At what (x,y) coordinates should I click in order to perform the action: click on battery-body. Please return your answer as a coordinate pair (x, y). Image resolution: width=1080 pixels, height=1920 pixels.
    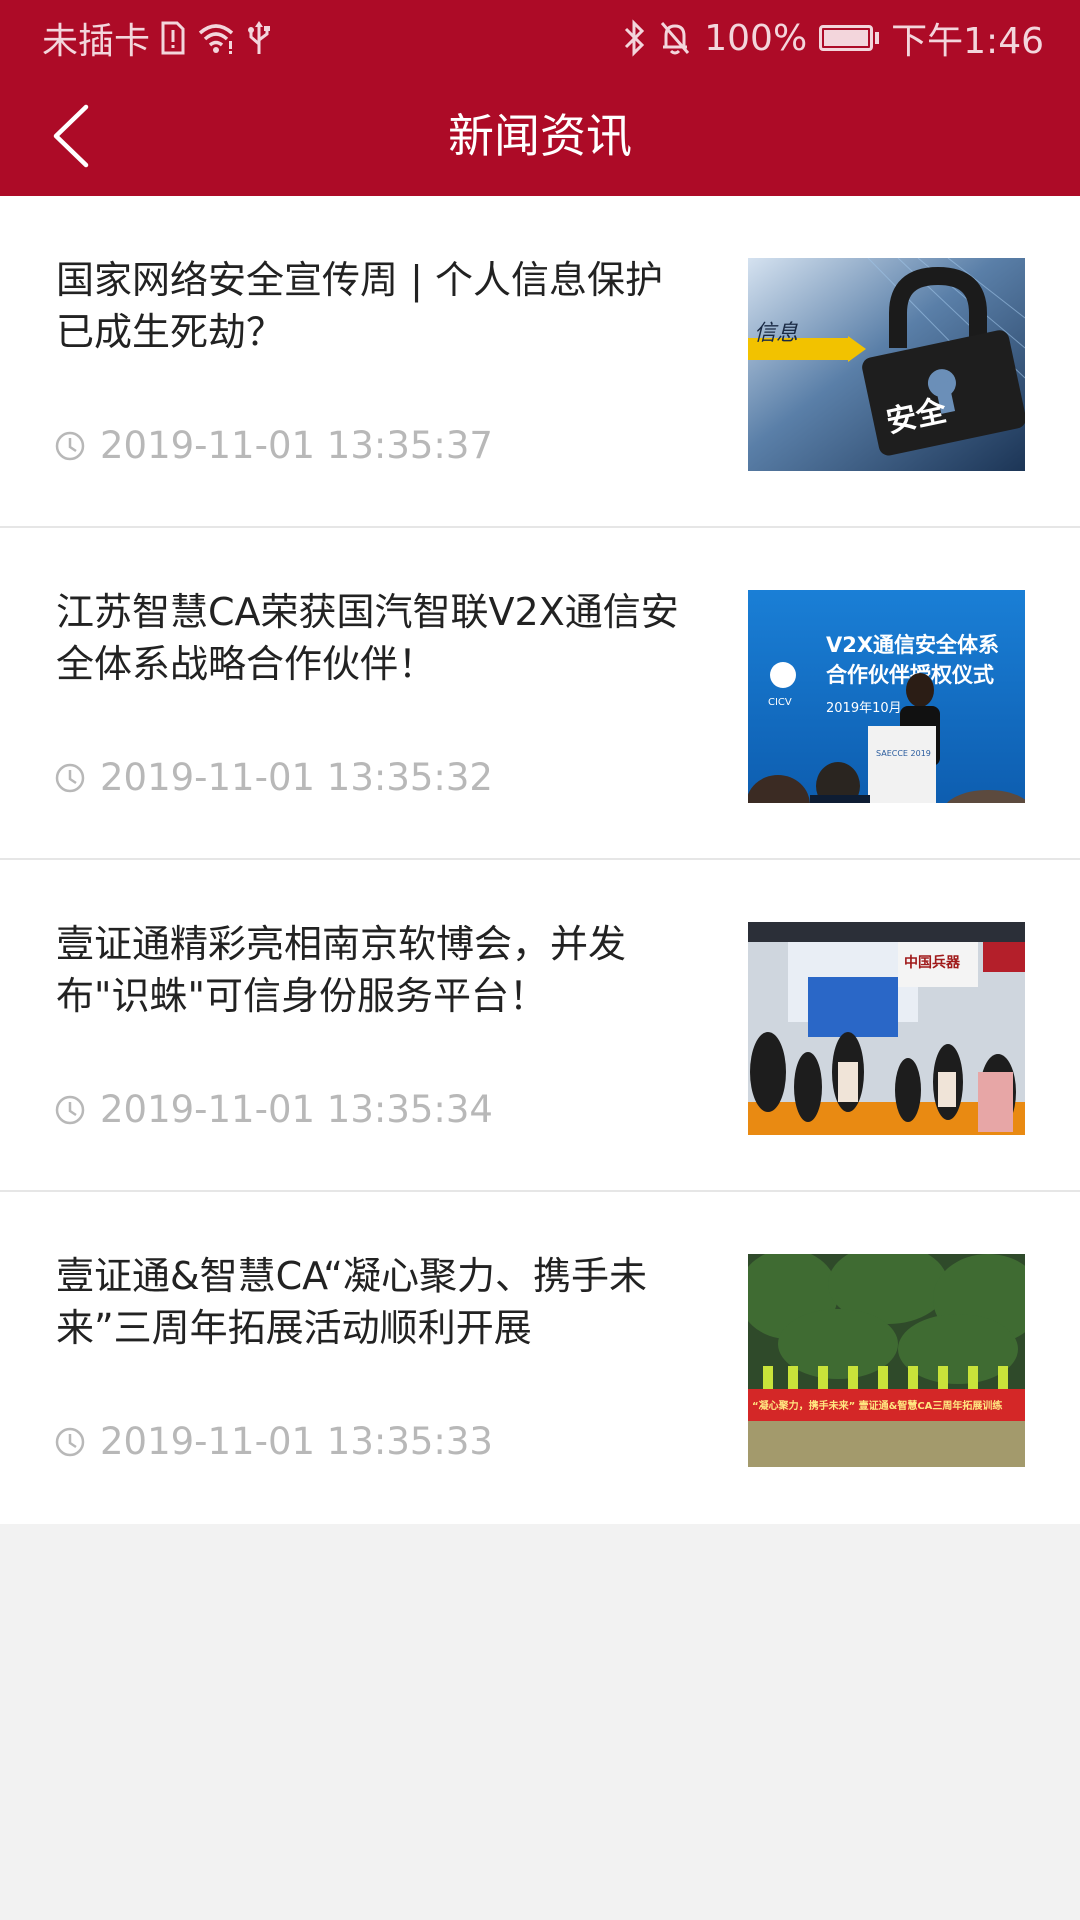
    Looking at the image, I should click on (846, 38).